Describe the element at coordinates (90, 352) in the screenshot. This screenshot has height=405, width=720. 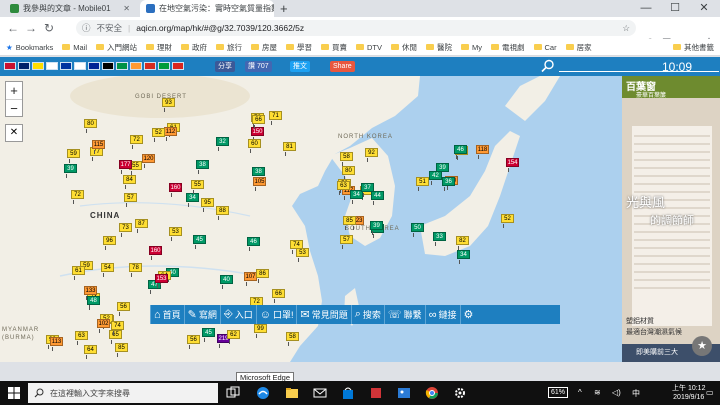
I see `aqi-station-marker: 64` at that location.